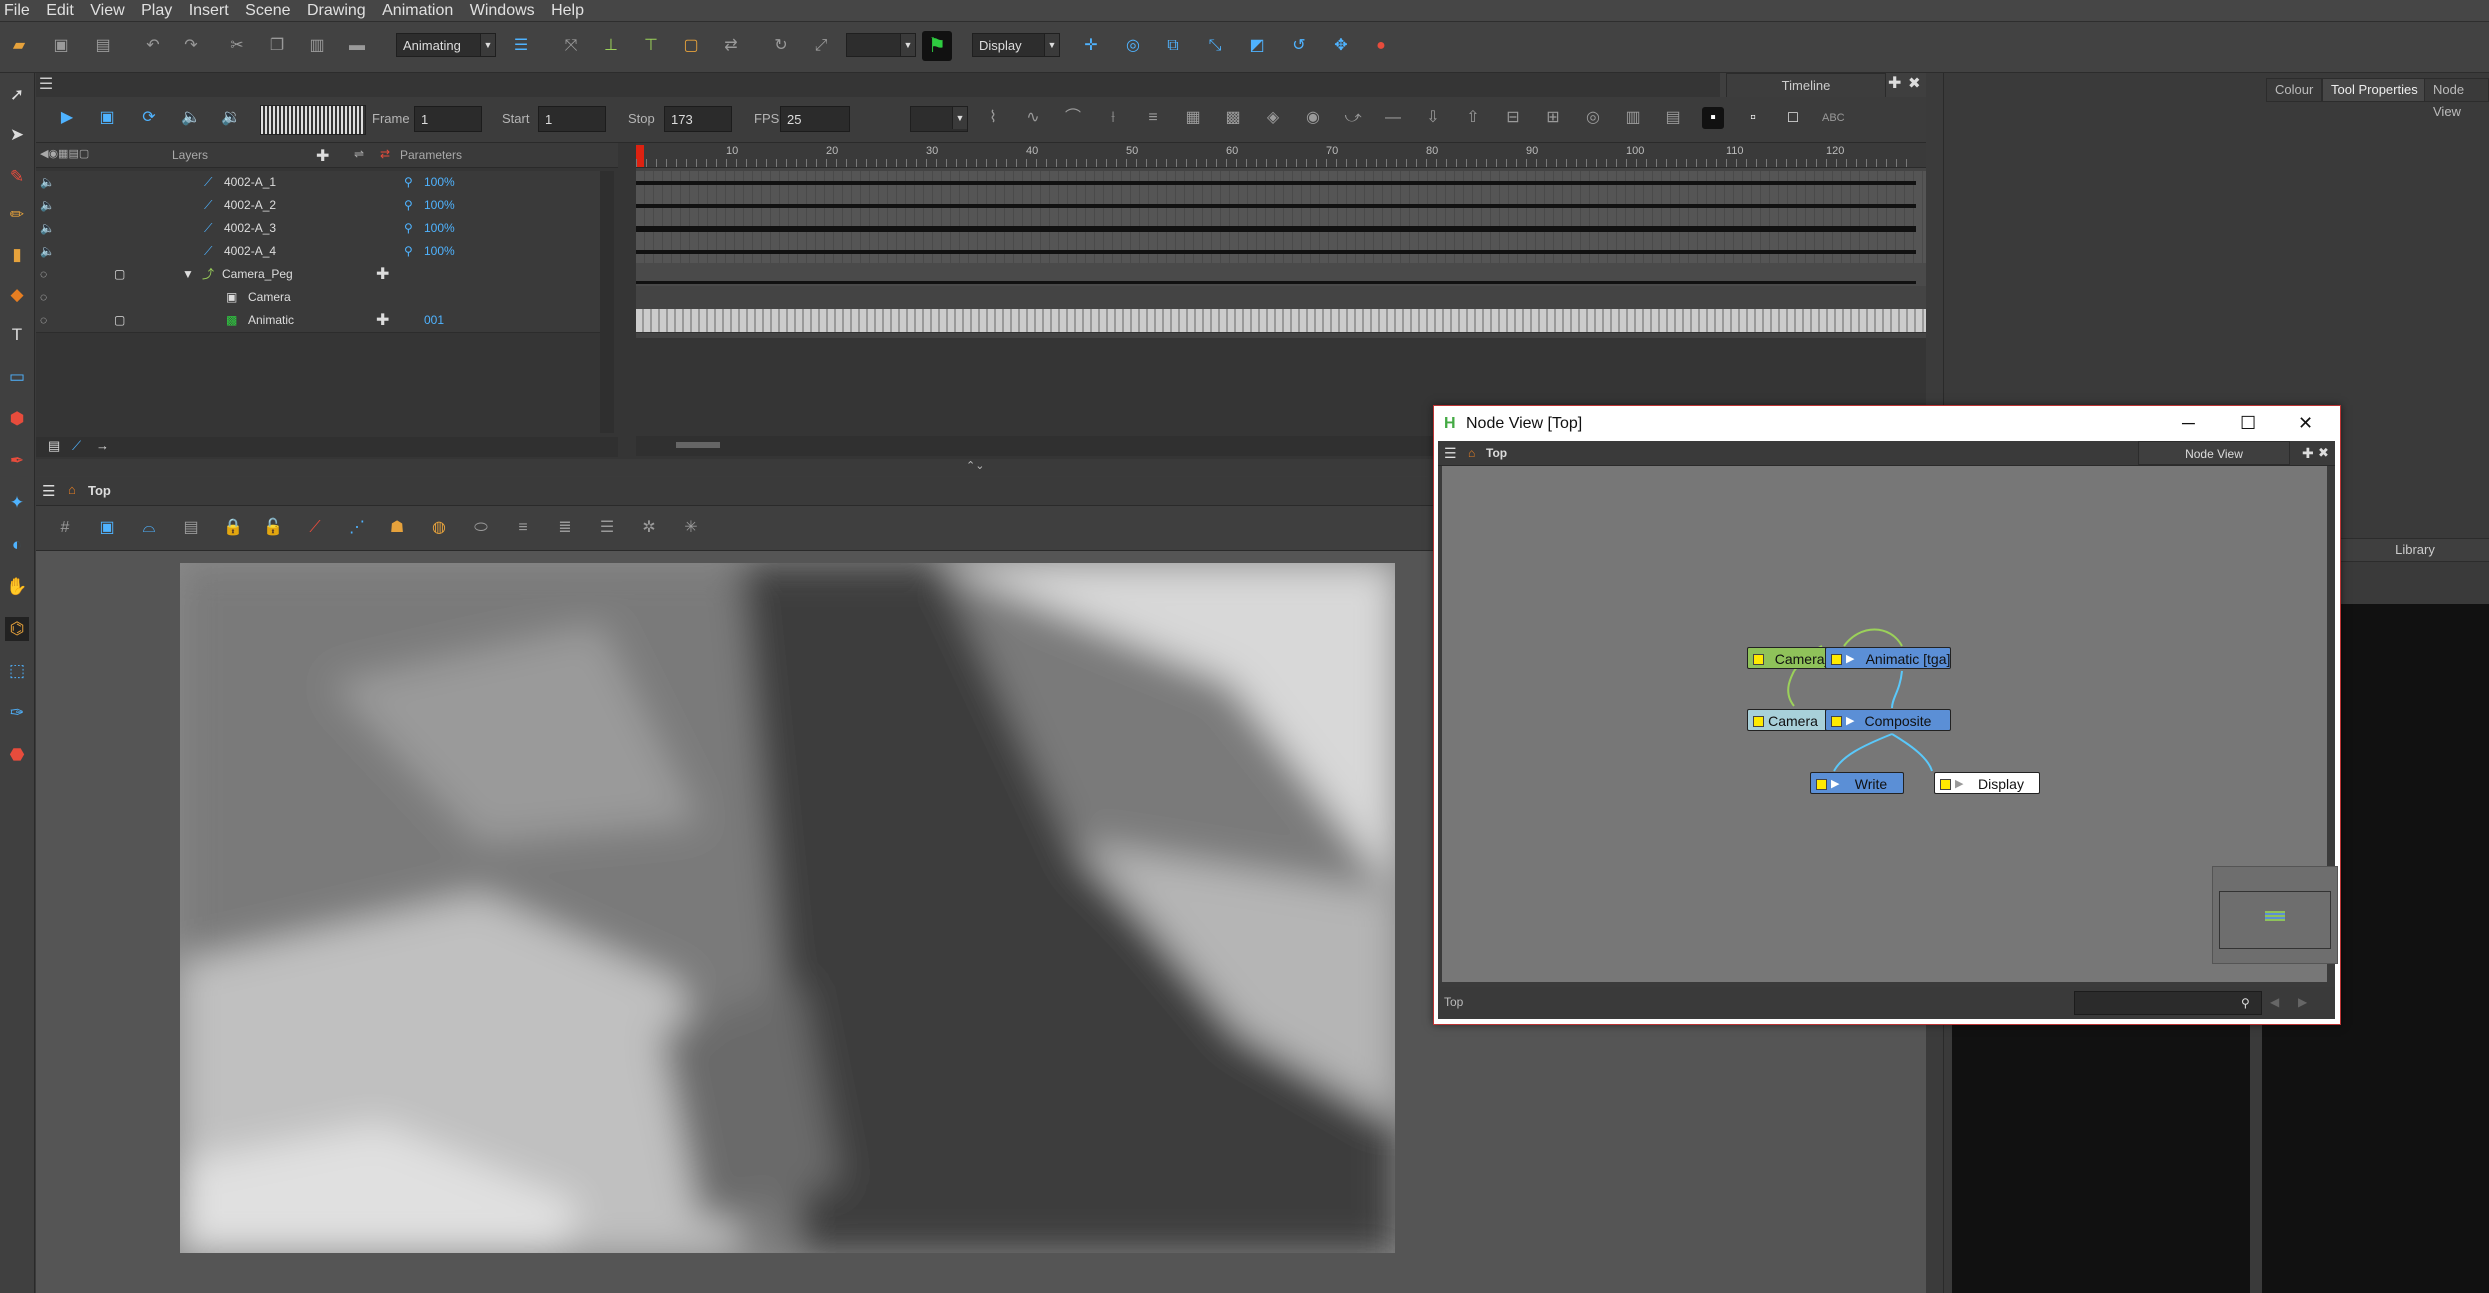  What do you see at coordinates (17, 10) in the screenshot?
I see `menu-file: File` at bounding box center [17, 10].